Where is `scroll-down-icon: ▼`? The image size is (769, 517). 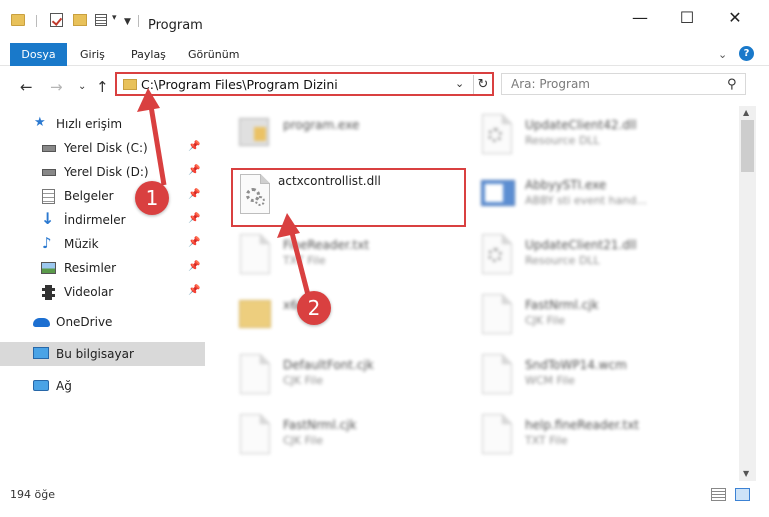
scroll-down-icon: ▼ is located at coordinates (746, 473).